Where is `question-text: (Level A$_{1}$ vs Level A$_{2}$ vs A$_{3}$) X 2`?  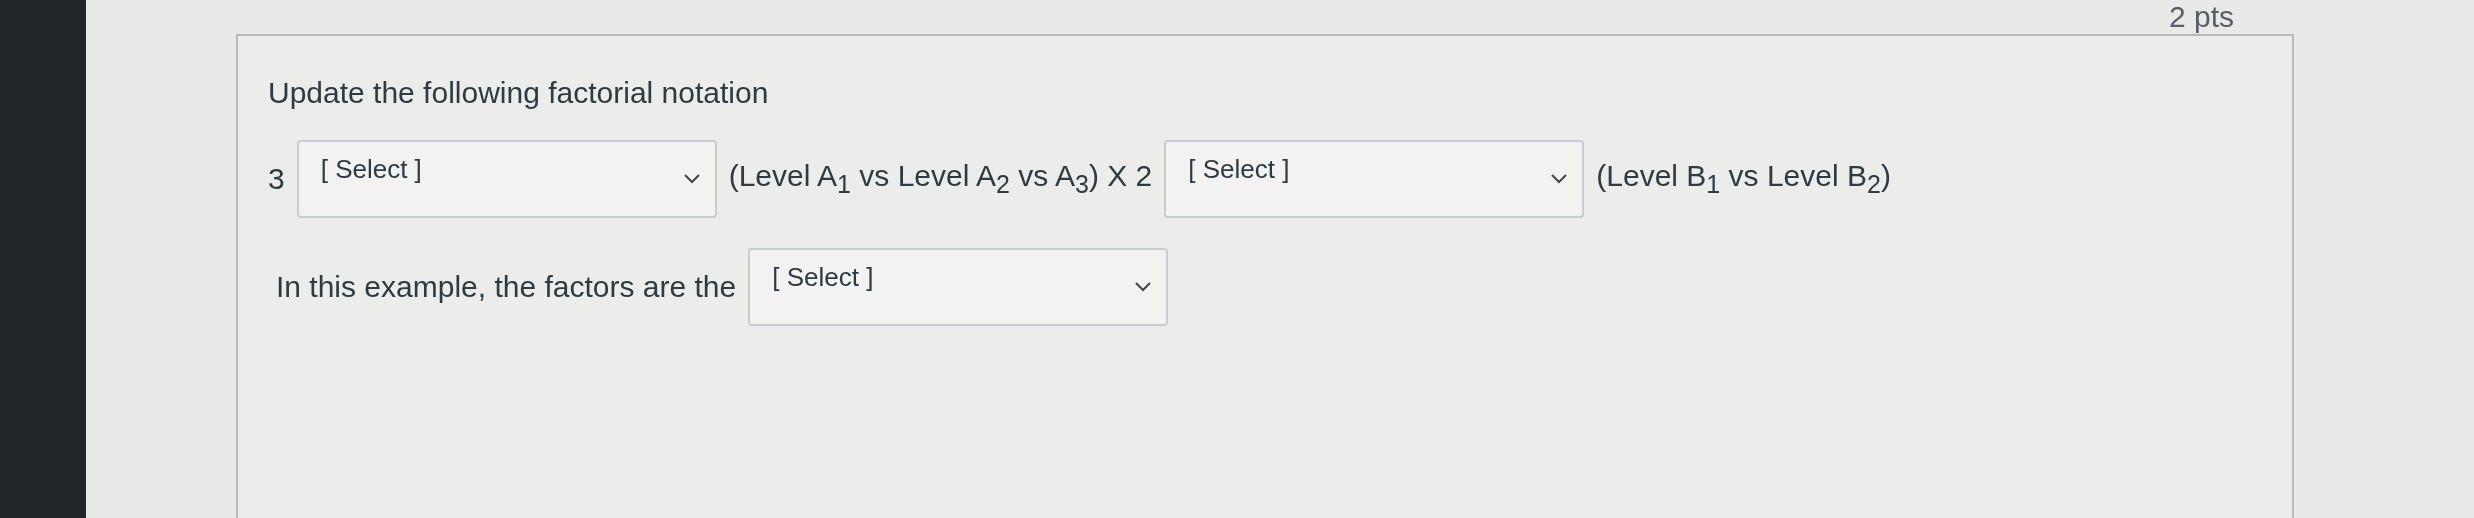
question-text: (Level A$_{1}$ vs Level A$_{2}$ vs A$_{3}$) X 2 is located at coordinates (940, 179).